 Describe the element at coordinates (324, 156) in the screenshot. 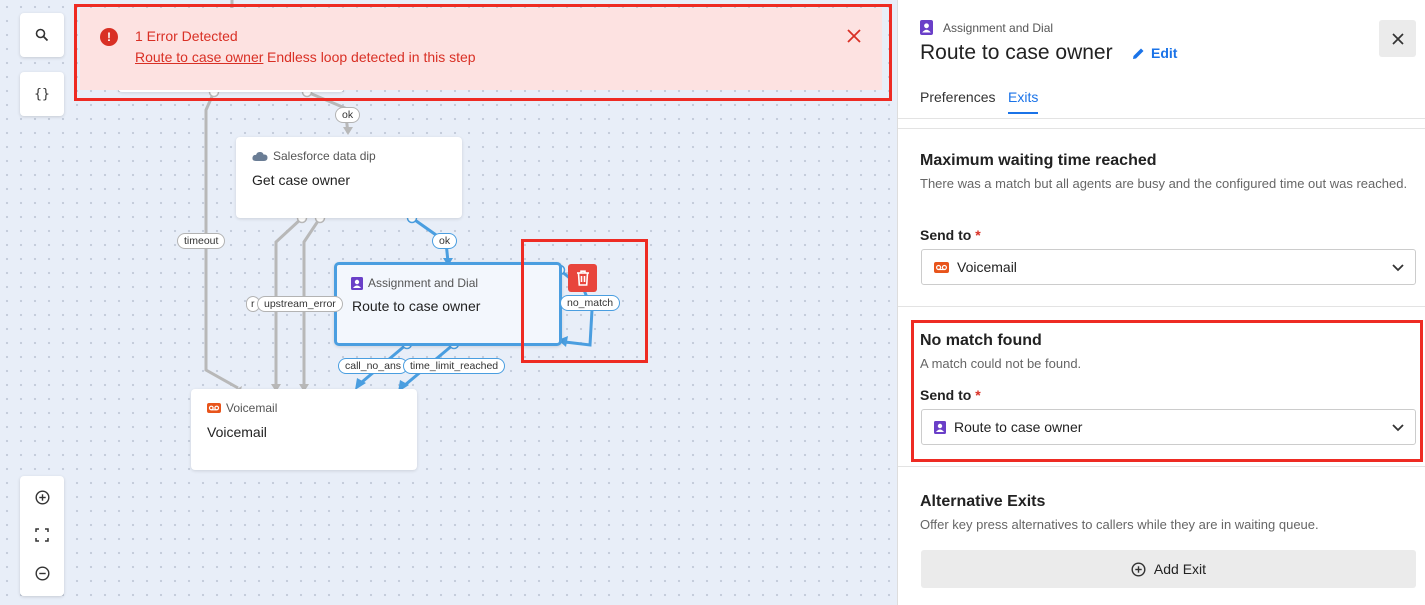

I see `node-type-label: Salesforce data dip` at that location.